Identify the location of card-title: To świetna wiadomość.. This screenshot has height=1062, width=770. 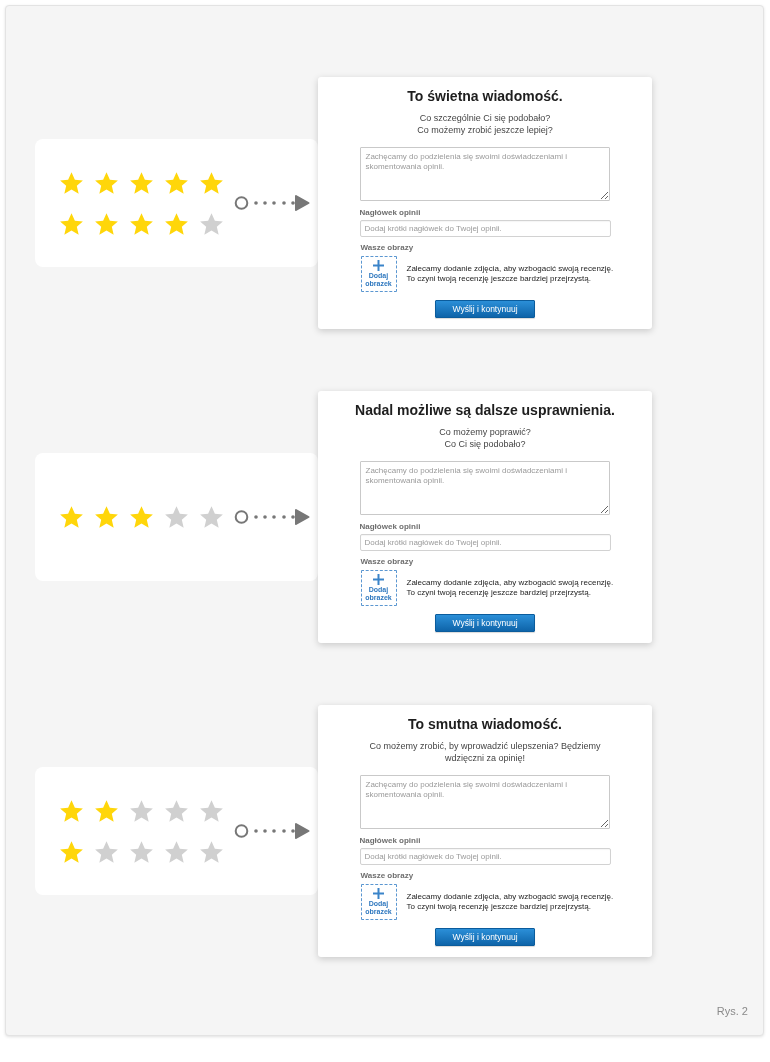
(485, 96).